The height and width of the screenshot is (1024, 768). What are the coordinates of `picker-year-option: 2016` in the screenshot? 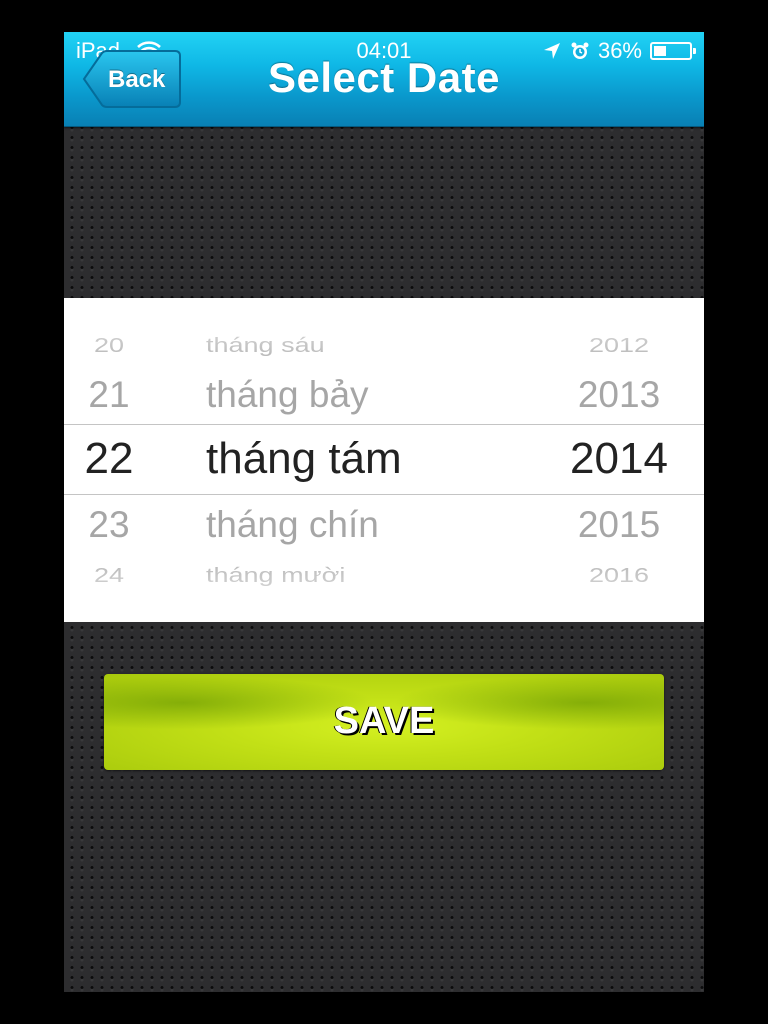 It's located at (619, 575).